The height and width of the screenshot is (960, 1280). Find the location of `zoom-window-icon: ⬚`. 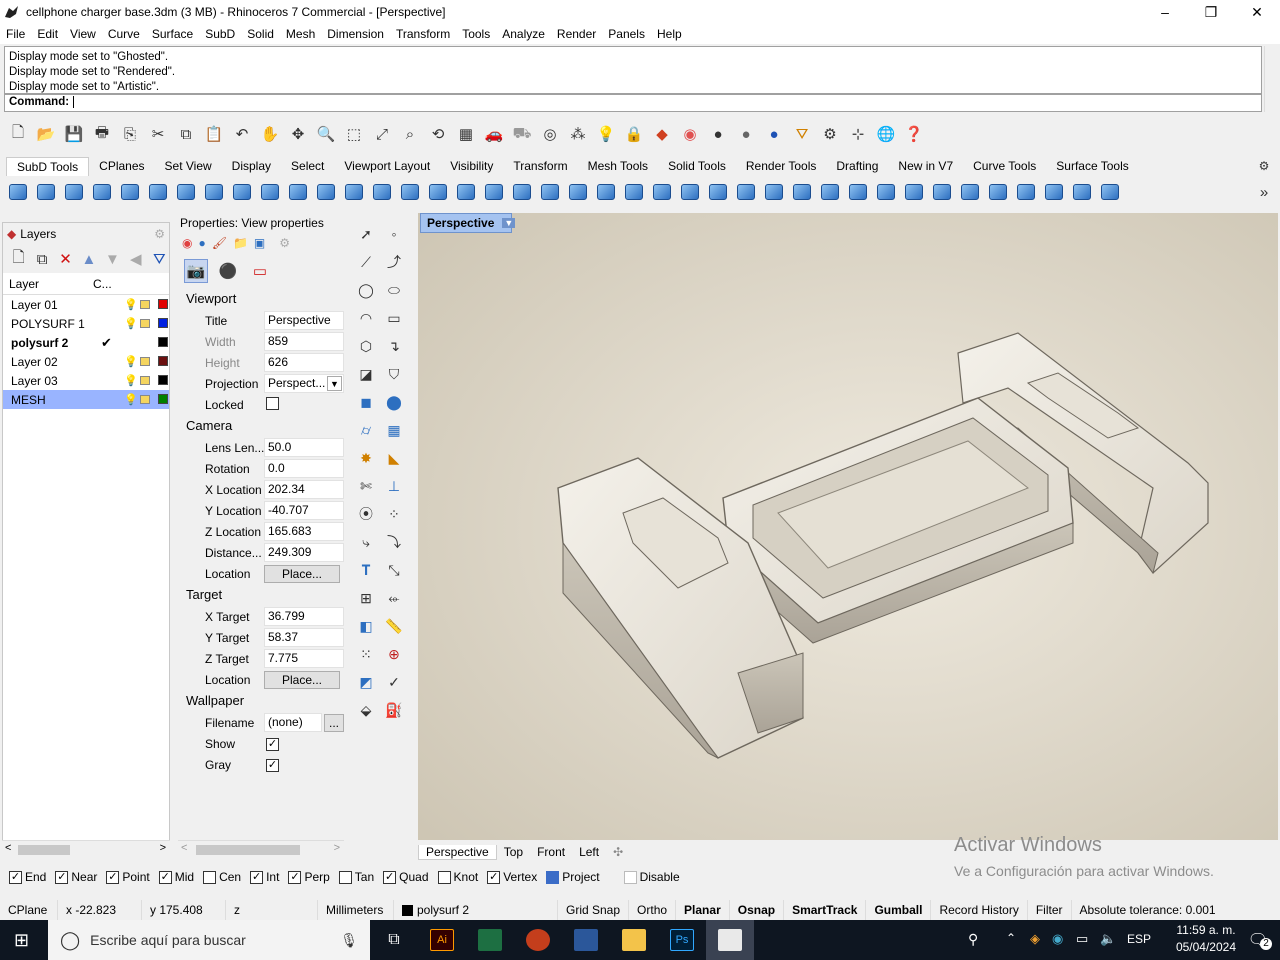

zoom-window-icon: ⬚ is located at coordinates (354, 134).